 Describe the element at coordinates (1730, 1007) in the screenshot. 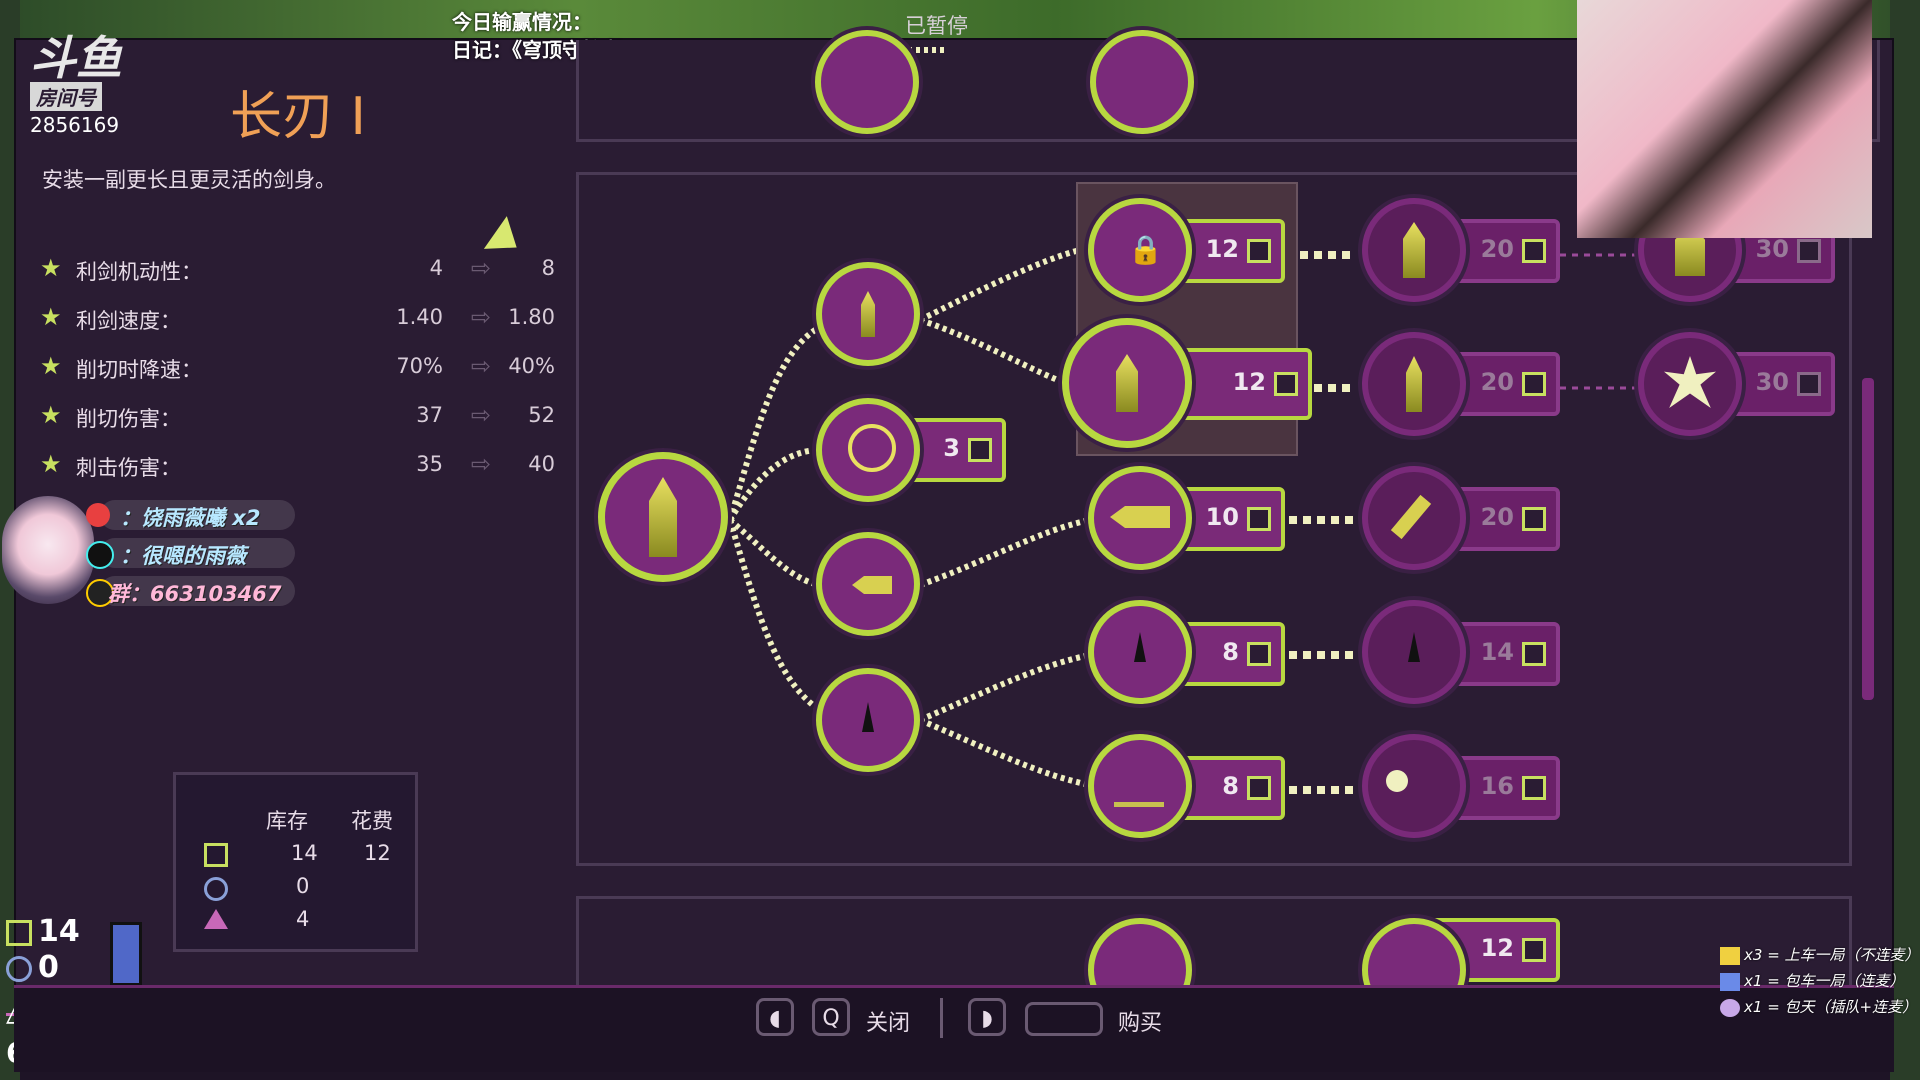

I see `crown-icon` at that location.